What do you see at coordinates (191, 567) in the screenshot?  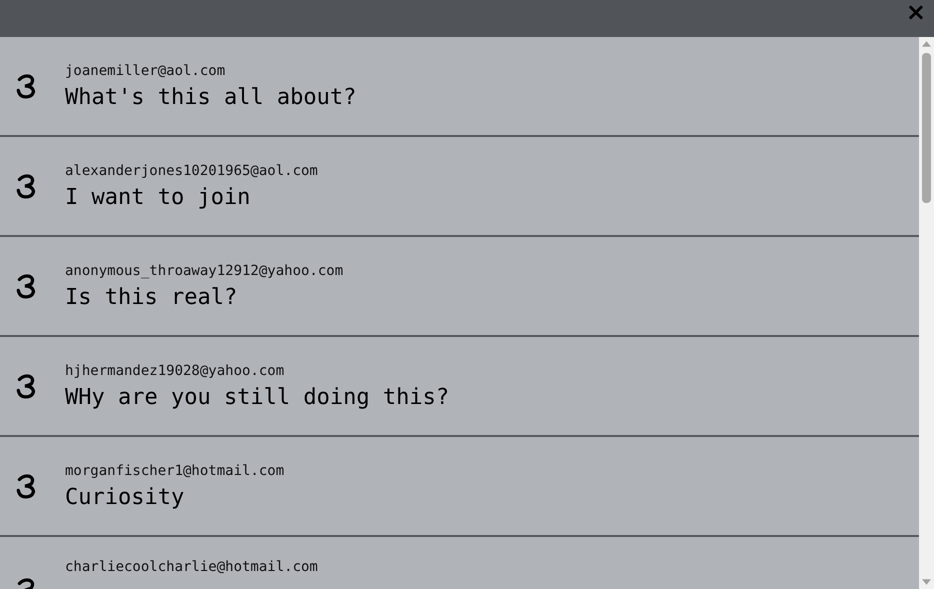 I see `sender-email: charliecoolcharlie@hotmail.com` at bounding box center [191, 567].